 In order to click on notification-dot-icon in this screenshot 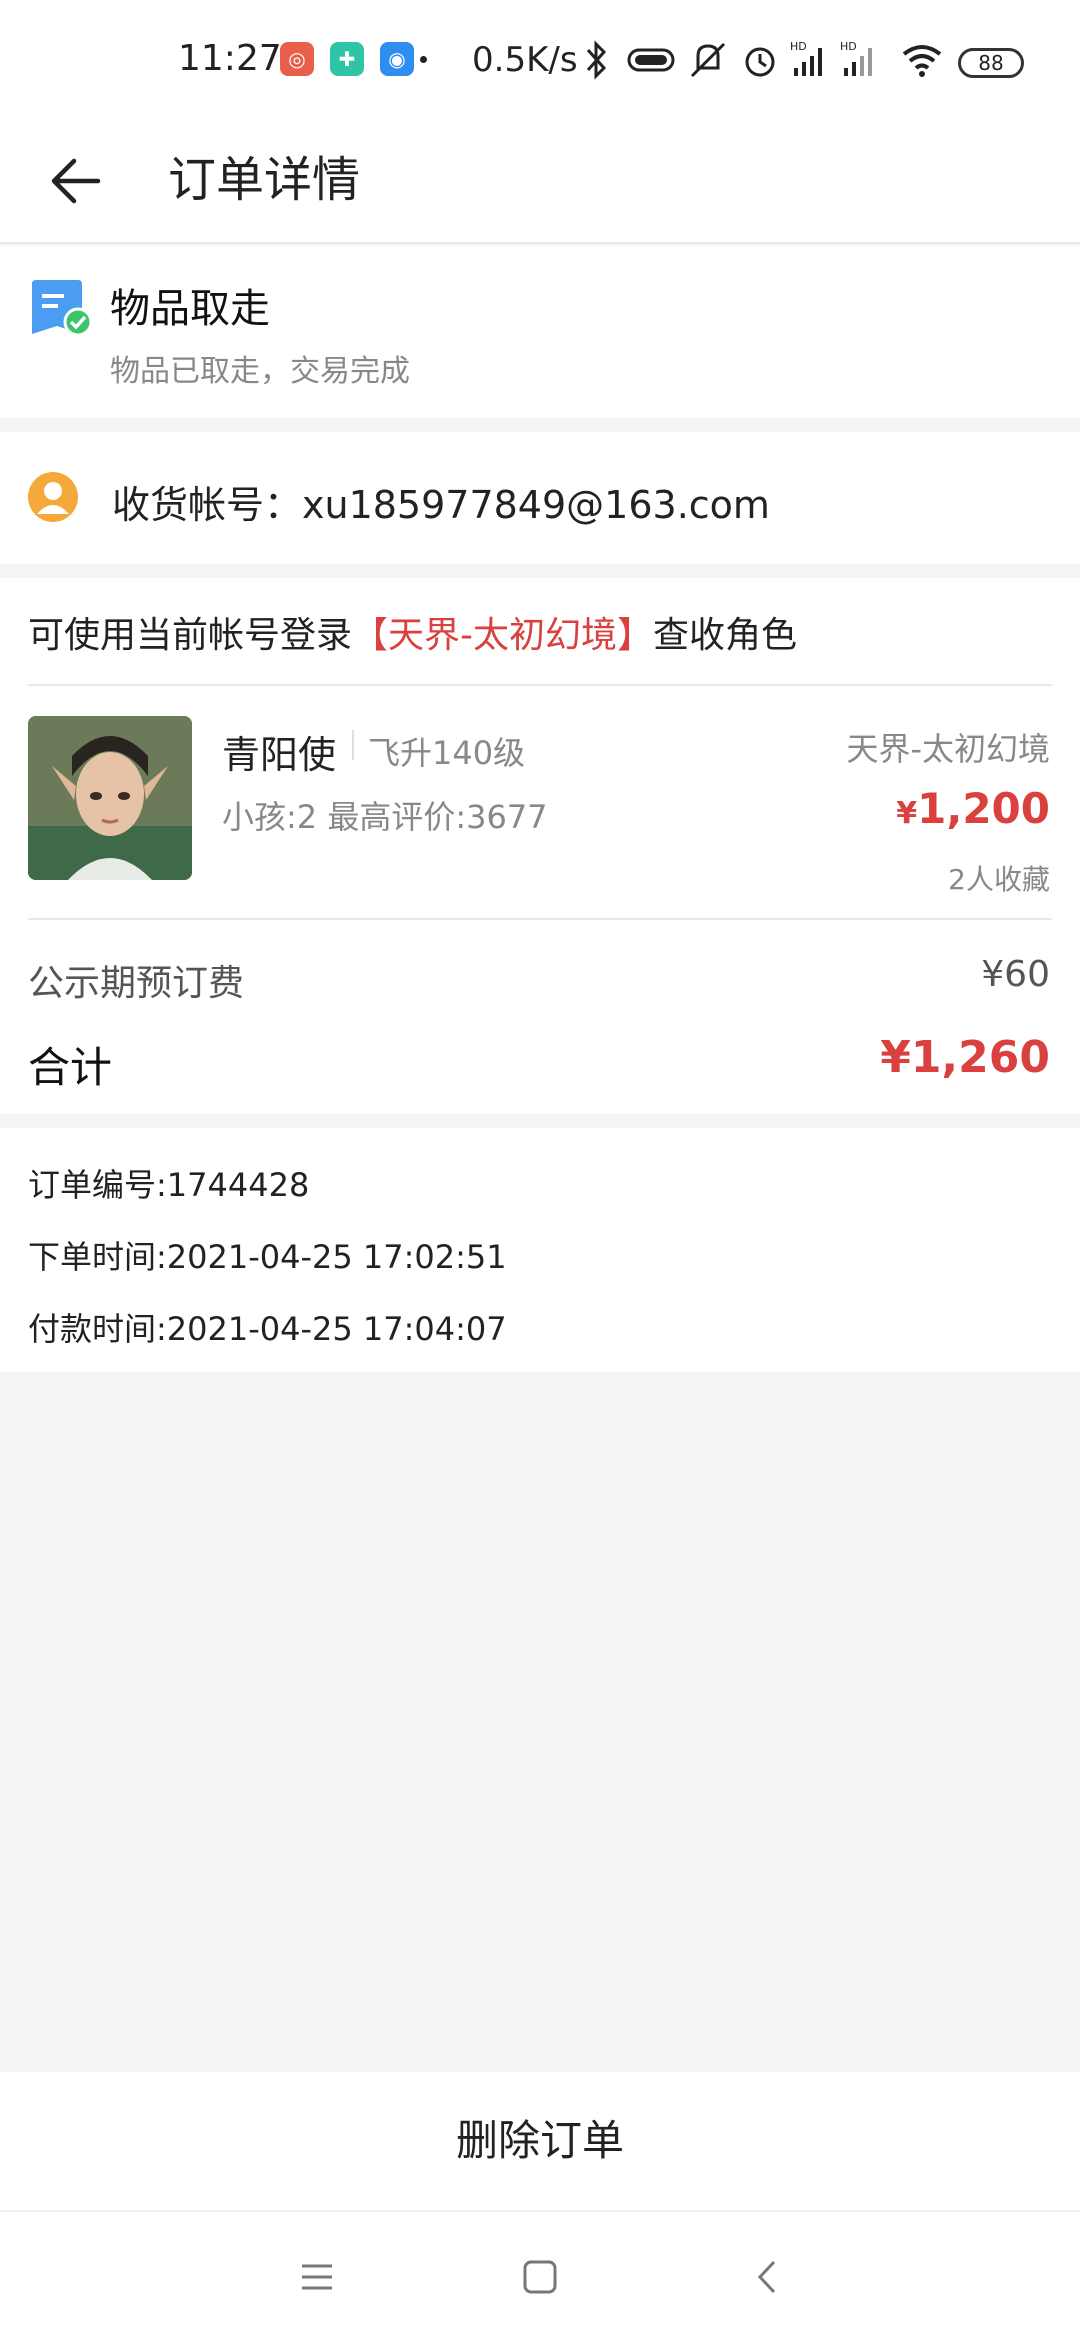, I will do `click(423, 59)`.